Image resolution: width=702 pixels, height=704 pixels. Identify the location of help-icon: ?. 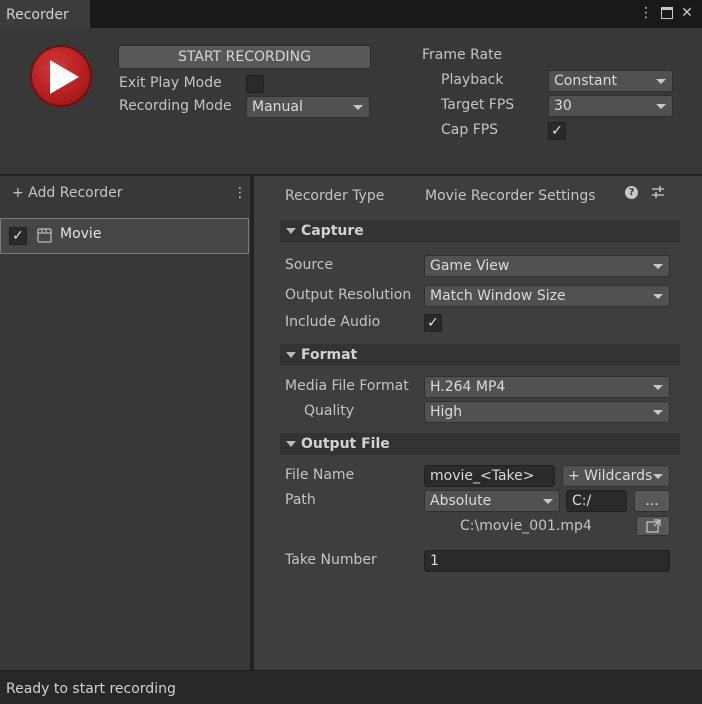
(631, 192).